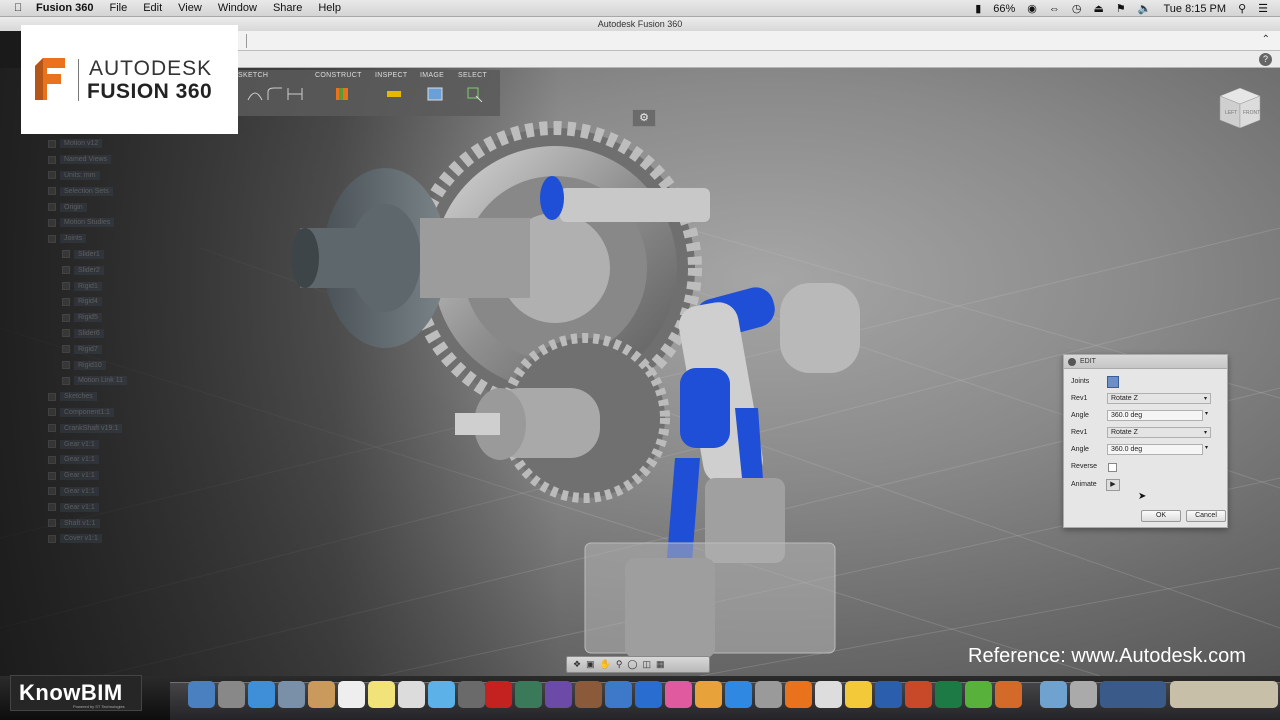  What do you see at coordinates (118, 413) in the screenshot?
I see `tree-row: Component1:1` at bounding box center [118, 413].